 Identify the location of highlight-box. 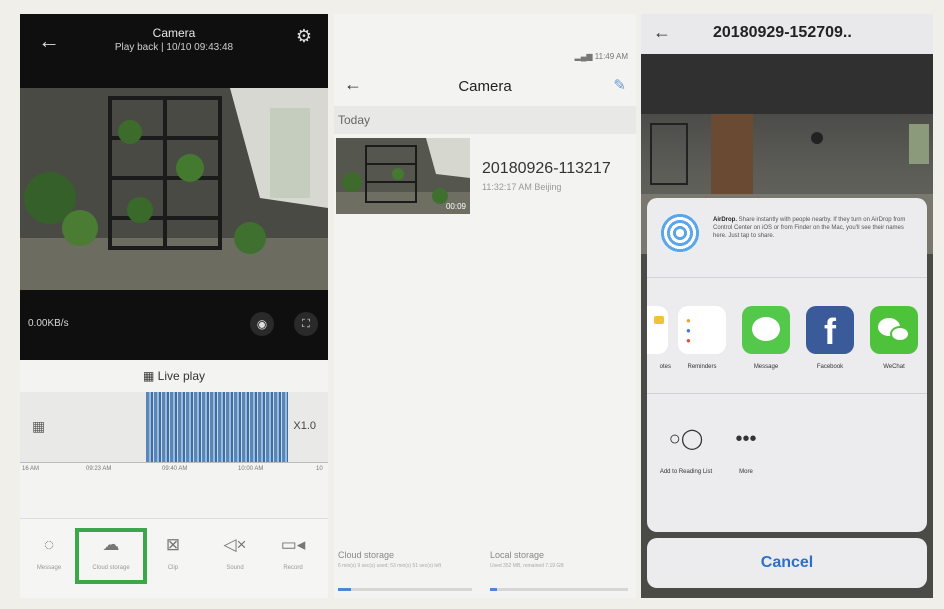
(111, 556).